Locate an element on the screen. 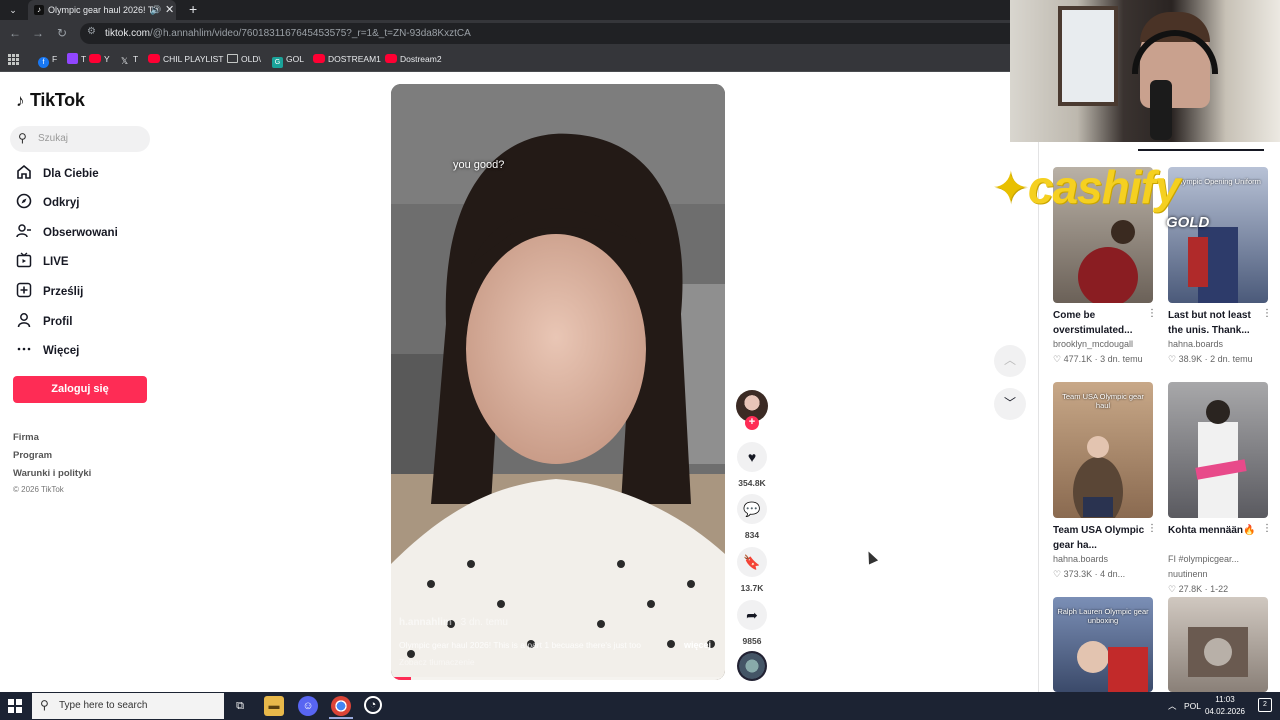 The width and height of the screenshot is (1280, 720). save-count: 13.7K is located at coordinates (752, 588).